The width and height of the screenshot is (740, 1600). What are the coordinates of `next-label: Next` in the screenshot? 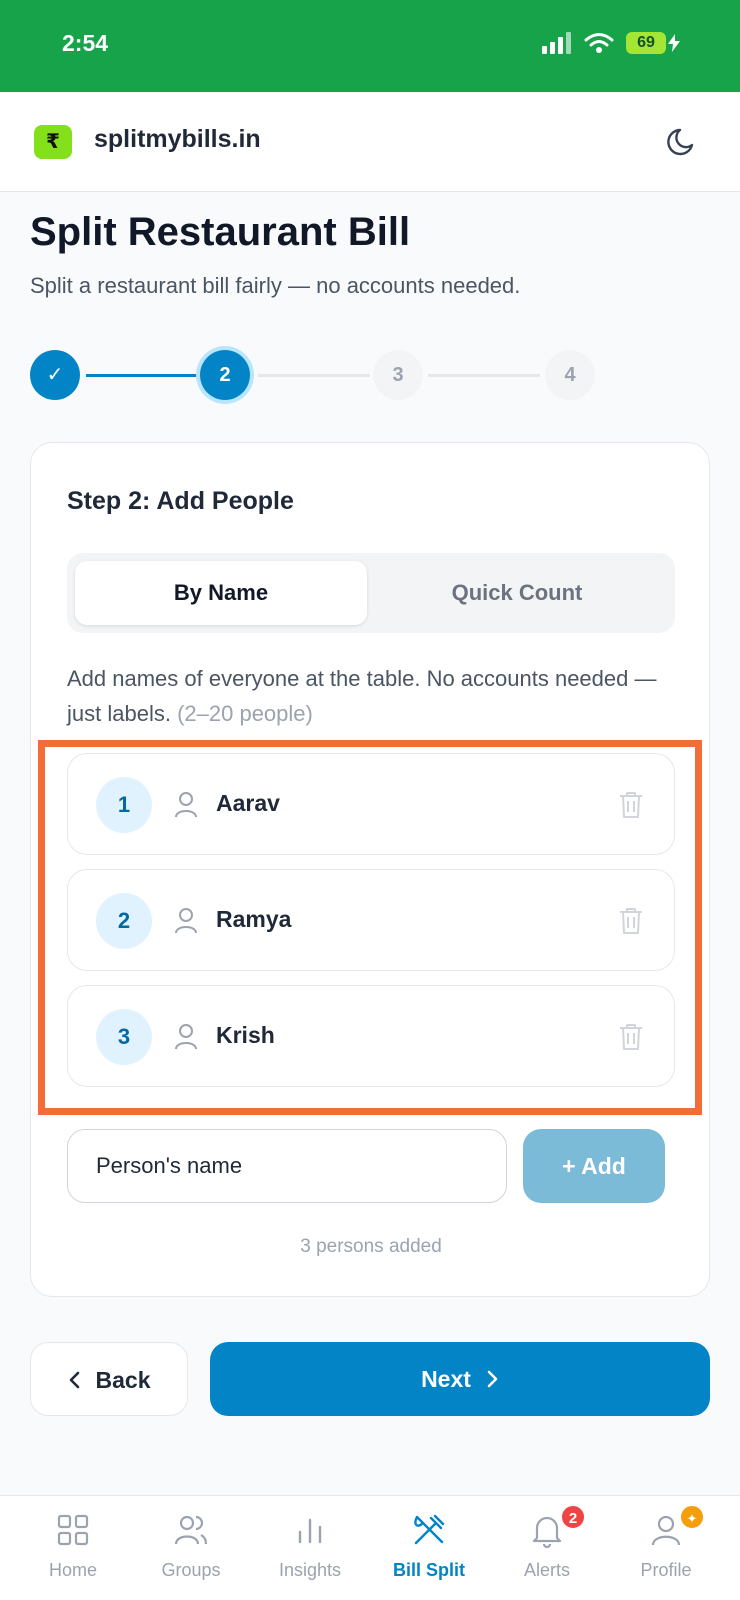 It's located at (446, 1379).